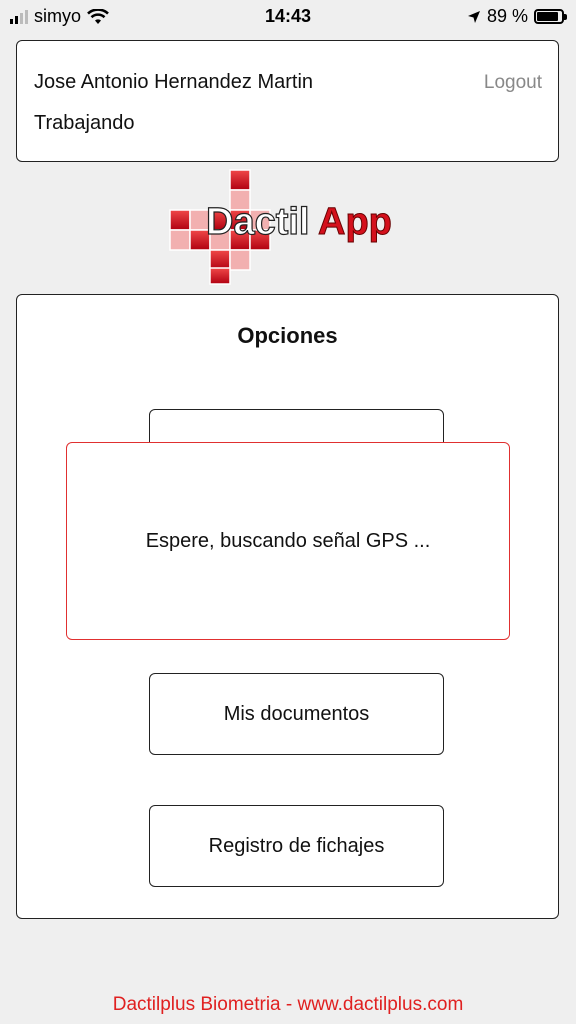  I want to click on logo-text-app: App, so click(355, 222).